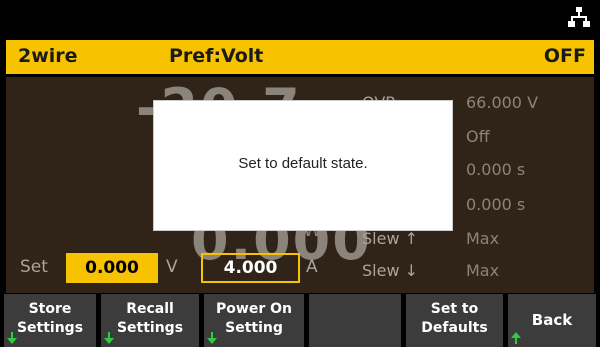 The width and height of the screenshot is (600, 347). I want to click on dialog-message: Set to default state., so click(303, 163).